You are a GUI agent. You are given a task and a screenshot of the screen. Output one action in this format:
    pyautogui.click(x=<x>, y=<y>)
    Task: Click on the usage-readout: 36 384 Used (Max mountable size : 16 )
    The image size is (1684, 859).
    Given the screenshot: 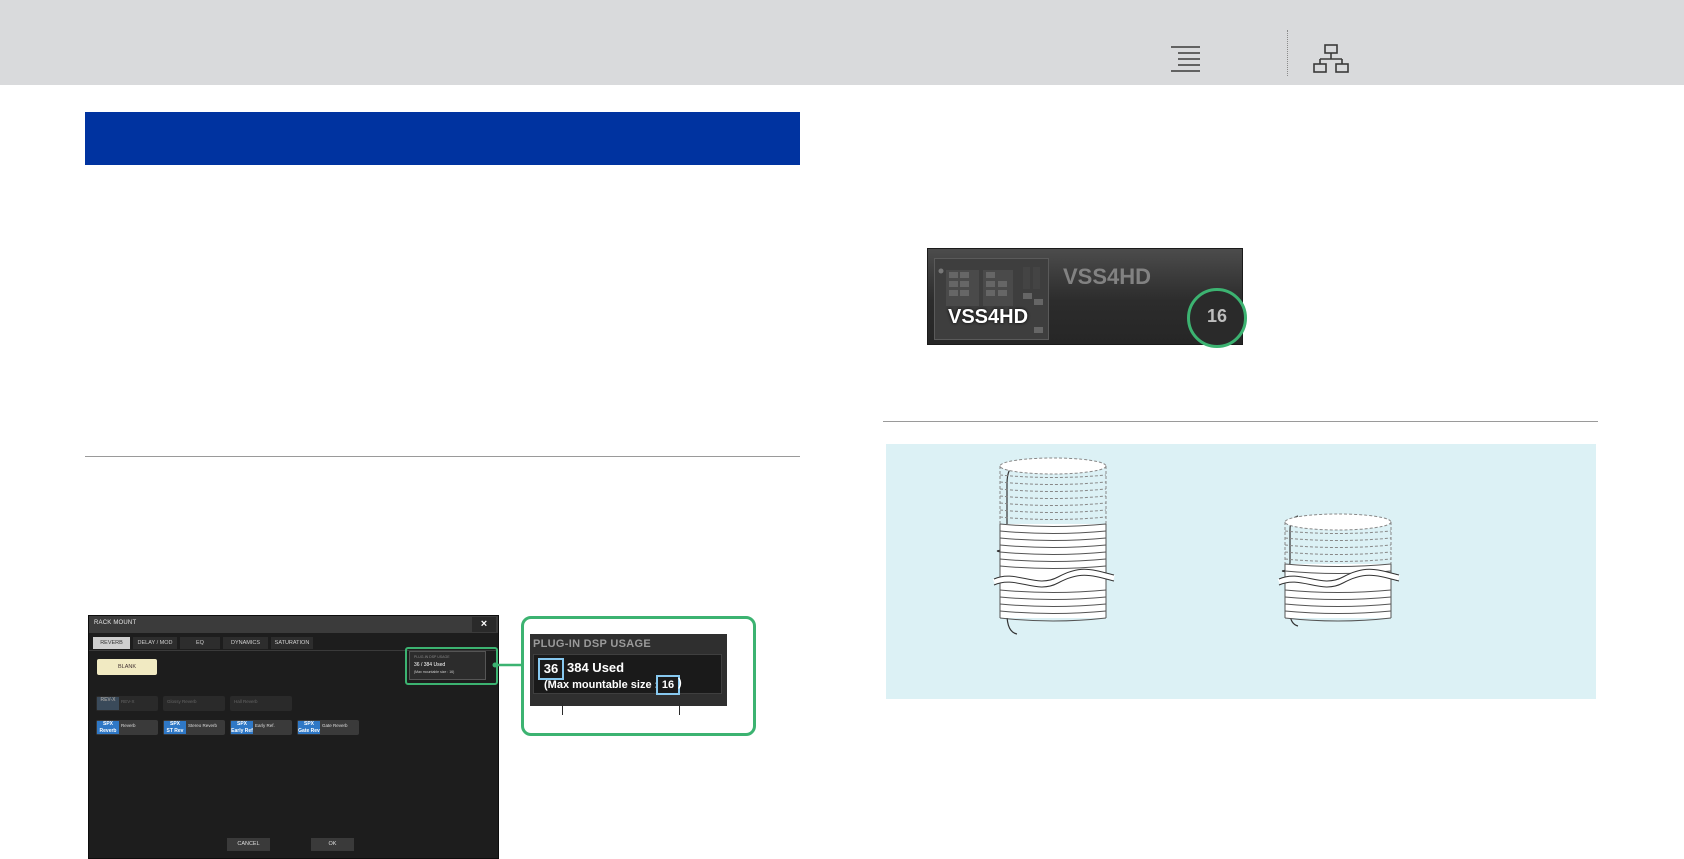 What is the action you would take?
    pyautogui.click(x=627, y=674)
    